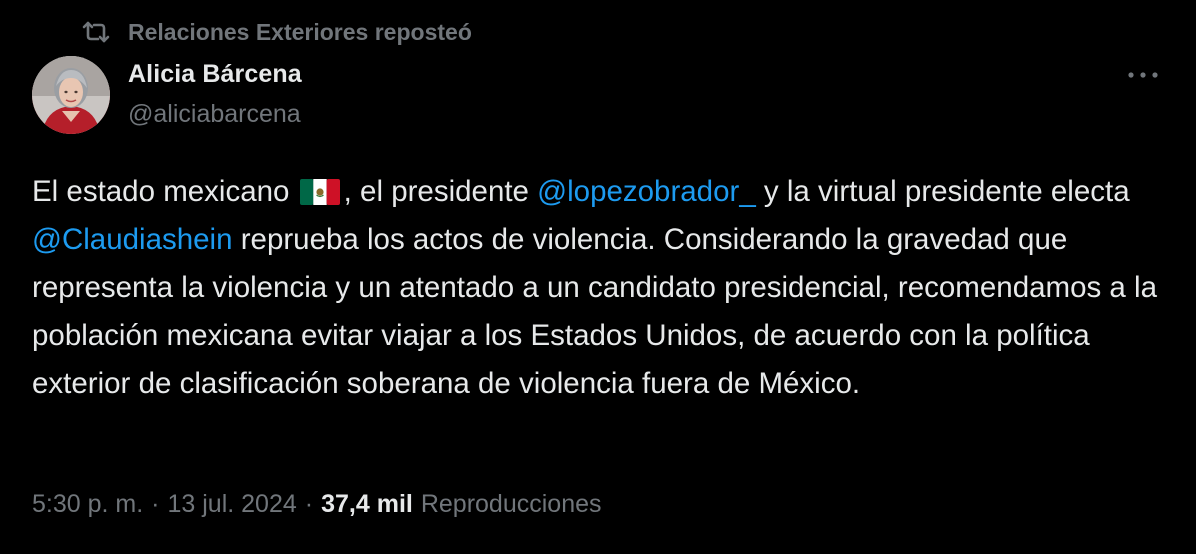 This screenshot has height=554, width=1196. What do you see at coordinates (440, 191) in the screenshot?
I see `tweet-text-segment: , el presidente` at bounding box center [440, 191].